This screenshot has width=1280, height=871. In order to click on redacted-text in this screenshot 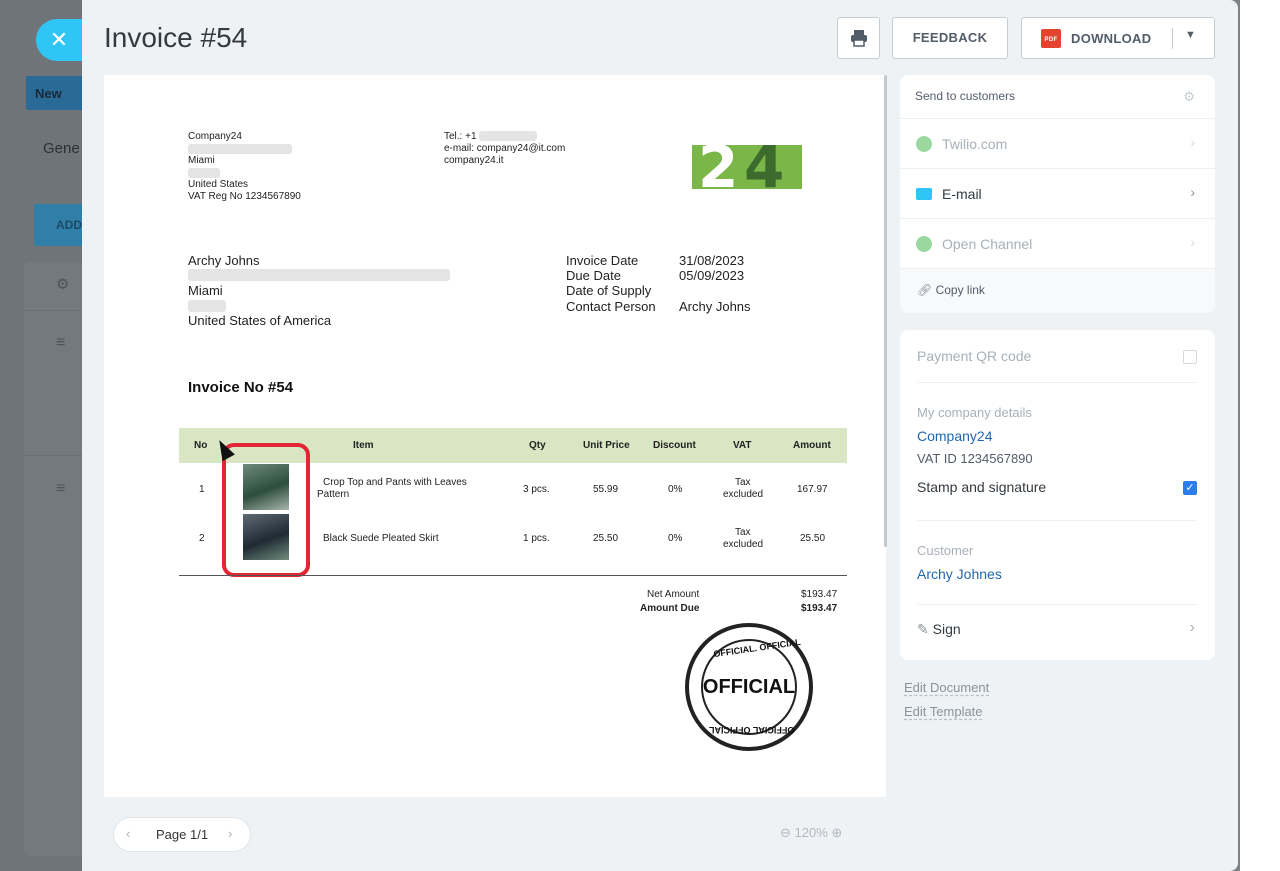, I will do `click(319, 275)`.